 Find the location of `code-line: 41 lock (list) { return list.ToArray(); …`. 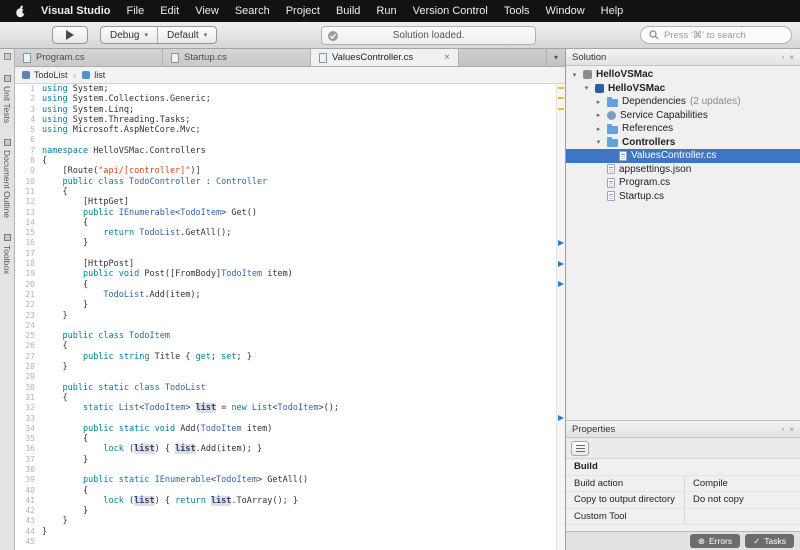

code-line: 41 lock (list) { return list.ToArray(); … is located at coordinates (290, 500).